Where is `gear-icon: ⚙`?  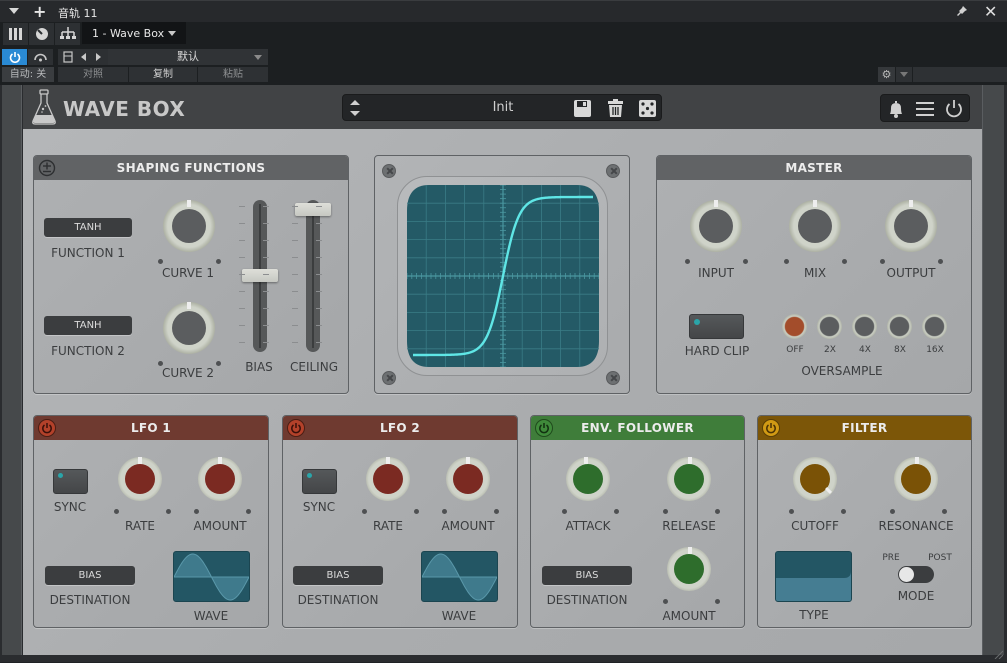
gear-icon: ⚙ is located at coordinates (886, 74).